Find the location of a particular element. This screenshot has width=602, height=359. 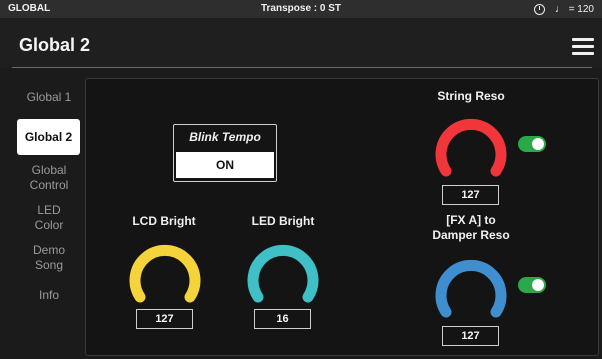

led-bright-label: LED Bright is located at coordinates (283, 221).